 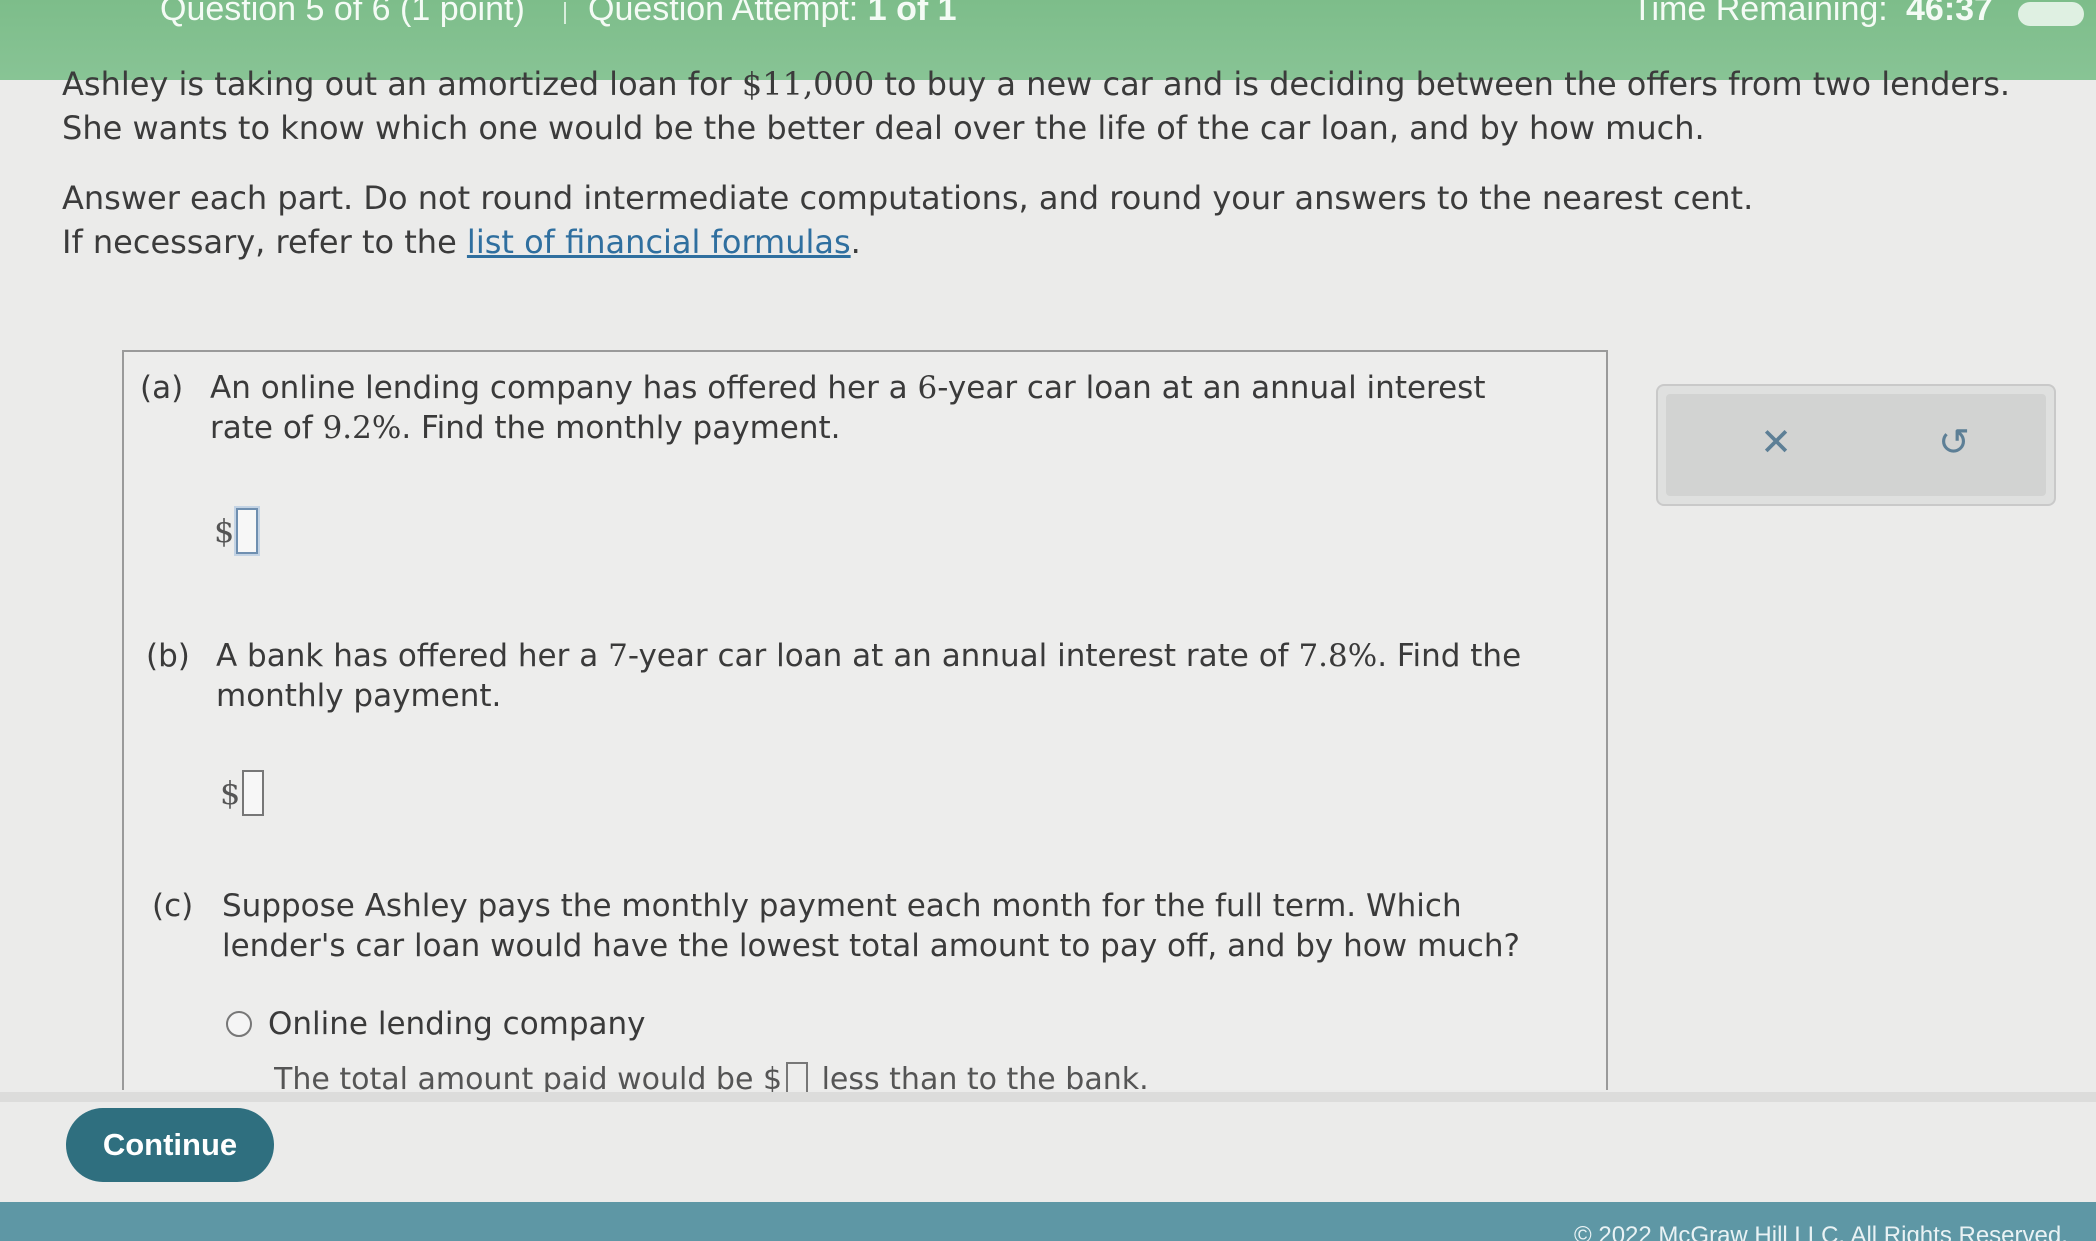 I want to click on loan-years: 7, so click(x=618, y=656).